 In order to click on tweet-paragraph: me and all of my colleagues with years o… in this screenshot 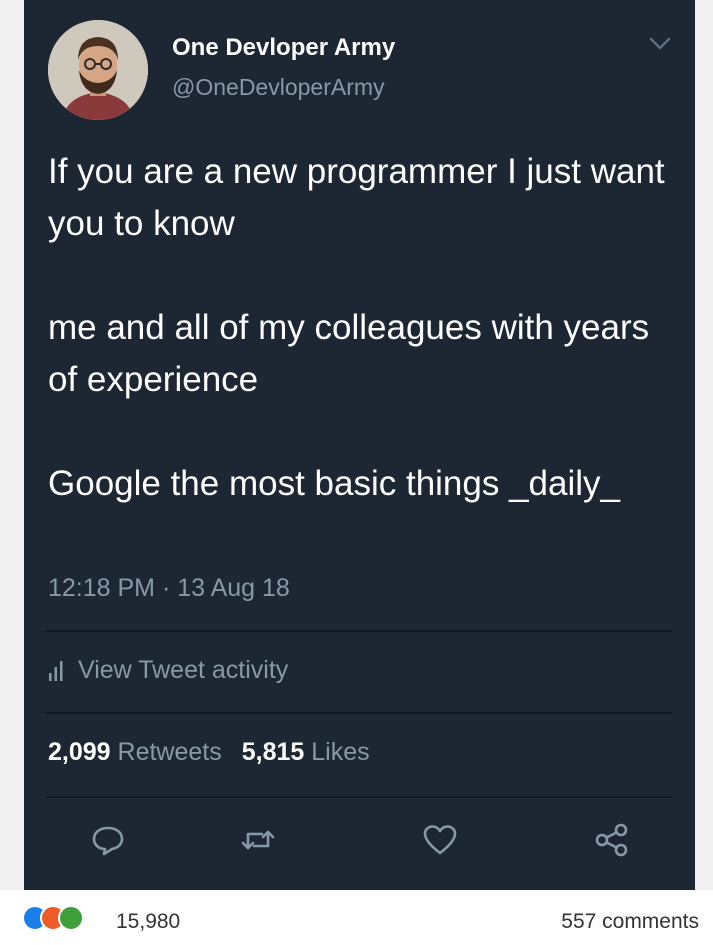, I will do `click(349, 353)`.